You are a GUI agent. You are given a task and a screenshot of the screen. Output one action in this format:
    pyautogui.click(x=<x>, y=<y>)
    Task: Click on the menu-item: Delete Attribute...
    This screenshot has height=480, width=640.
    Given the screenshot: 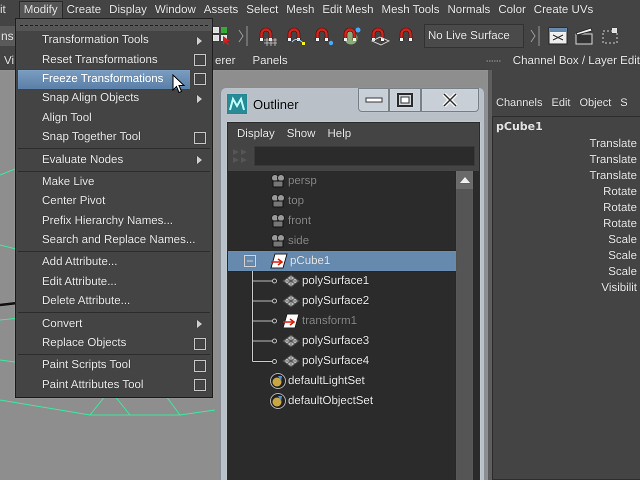 What is the action you would take?
    pyautogui.click(x=104, y=302)
    